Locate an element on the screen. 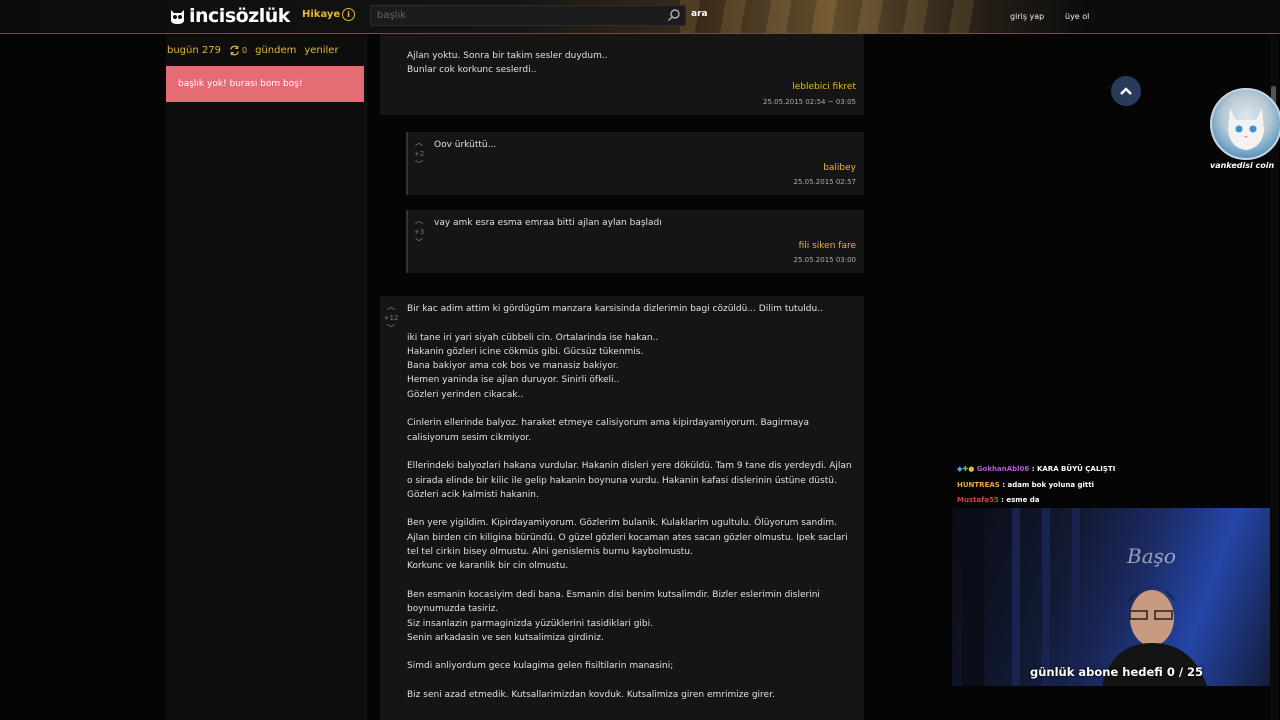 The image size is (1280, 720). refresh-icon is located at coordinates (234, 50).